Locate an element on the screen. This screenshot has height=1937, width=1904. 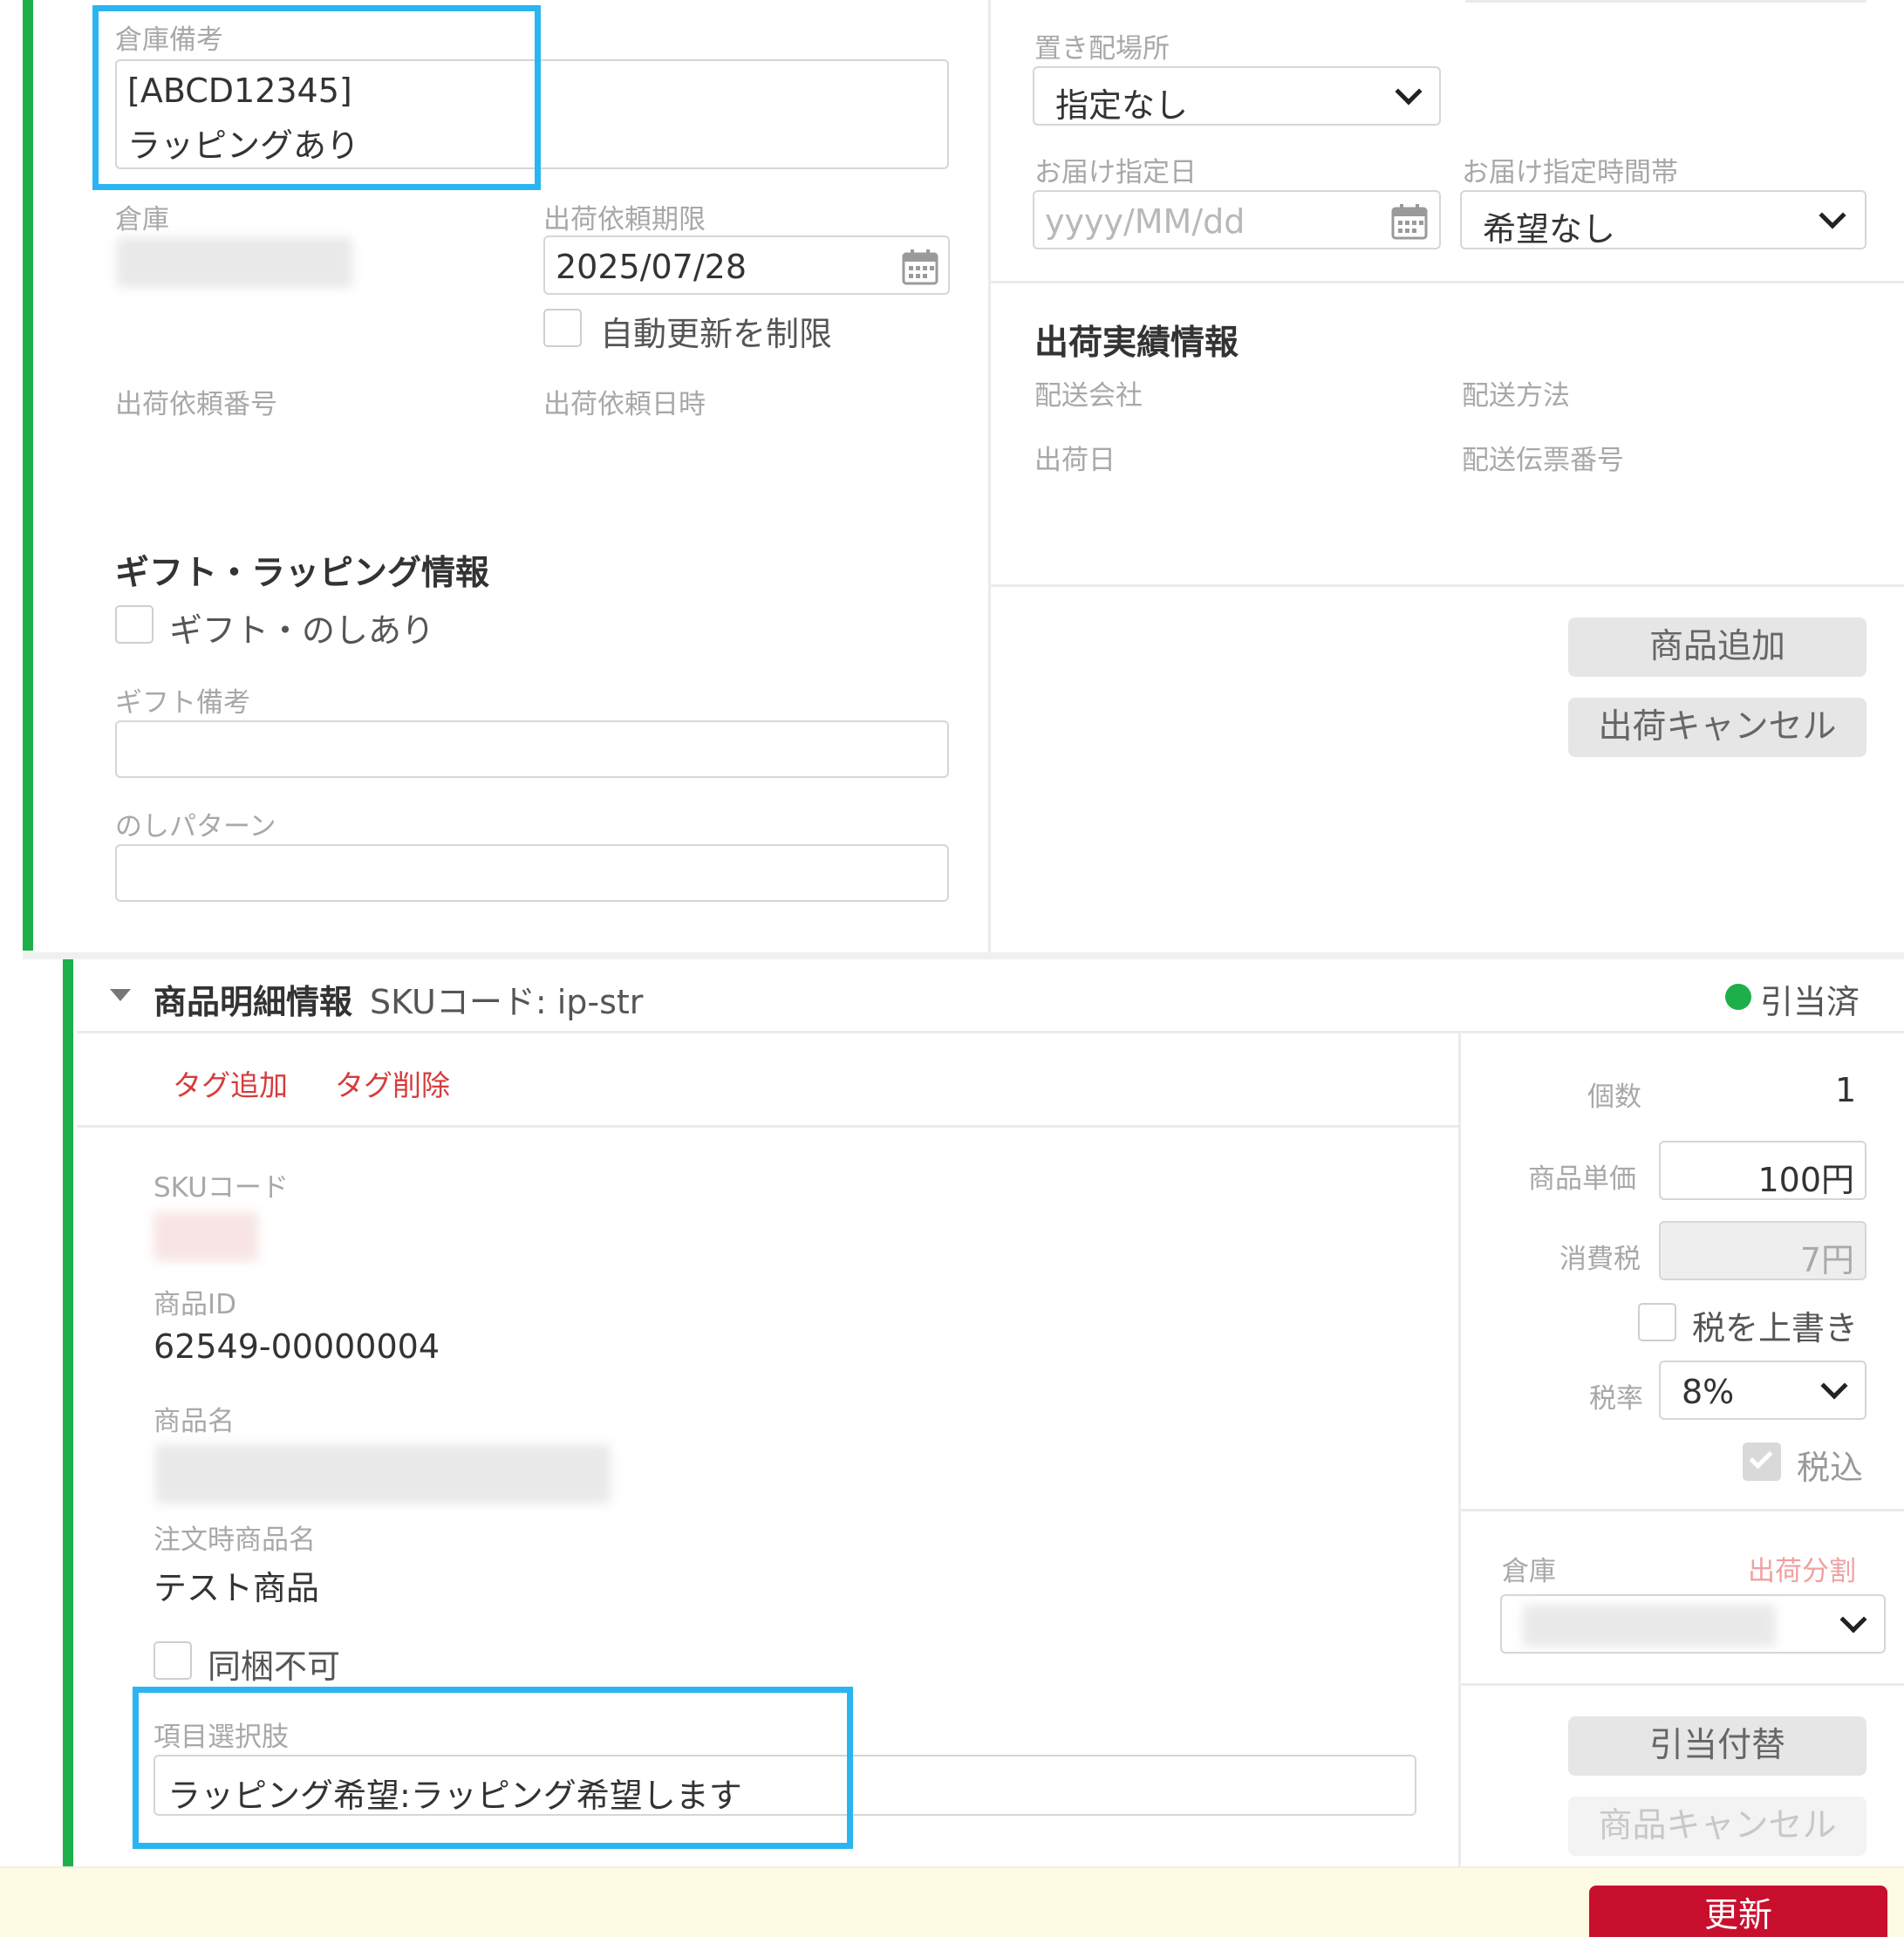
reallocate-button: 引当付替 is located at coordinates (1717, 1746).